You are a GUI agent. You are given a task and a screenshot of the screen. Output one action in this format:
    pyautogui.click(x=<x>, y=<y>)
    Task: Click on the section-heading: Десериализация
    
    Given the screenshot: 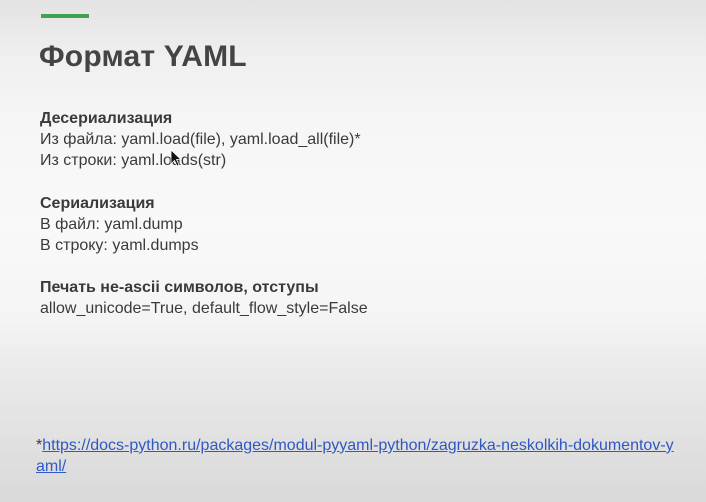 What is the action you would take?
    pyautogui.click(x=106, y=118)
    